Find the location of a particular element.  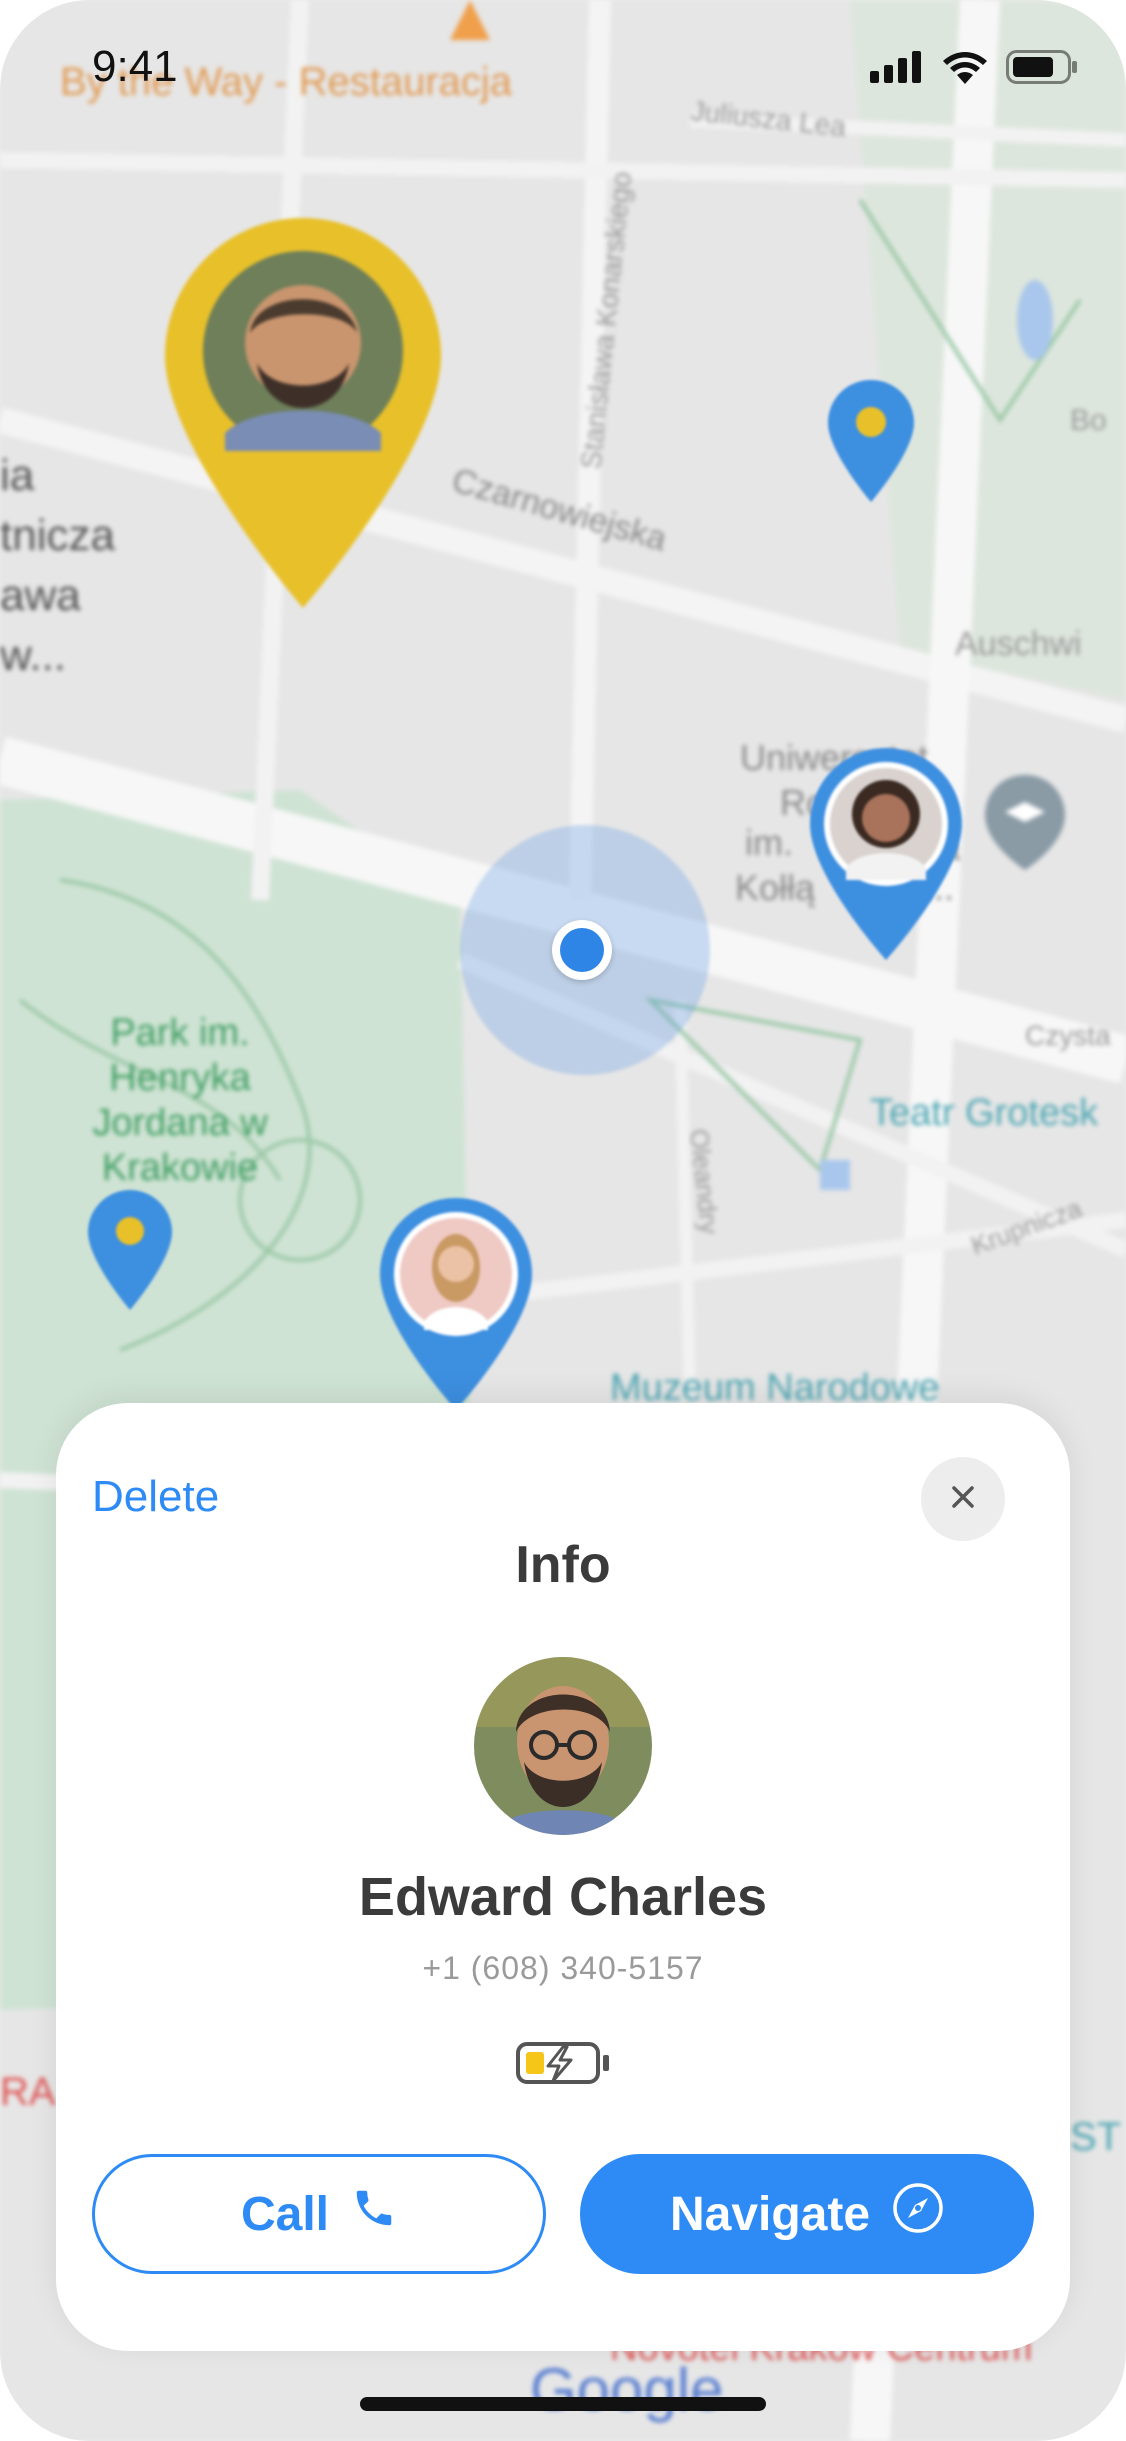

close-button is located at coordinates (963, 1499).